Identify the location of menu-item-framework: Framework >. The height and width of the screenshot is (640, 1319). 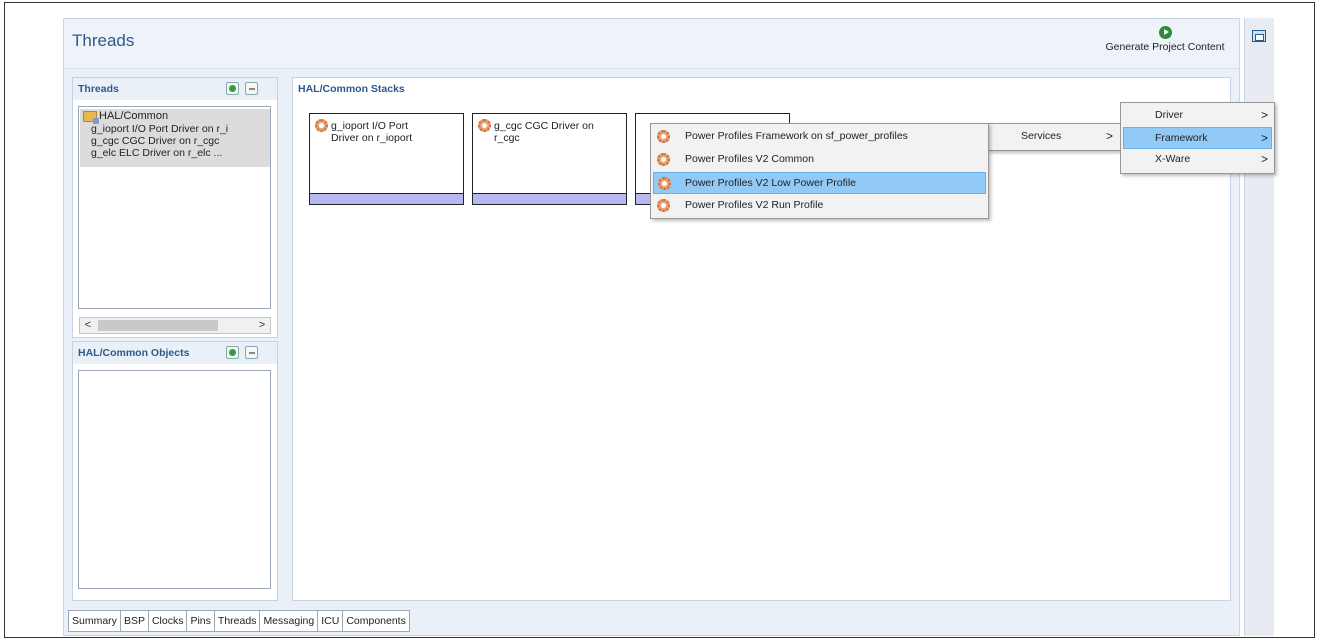
(1197, 138).